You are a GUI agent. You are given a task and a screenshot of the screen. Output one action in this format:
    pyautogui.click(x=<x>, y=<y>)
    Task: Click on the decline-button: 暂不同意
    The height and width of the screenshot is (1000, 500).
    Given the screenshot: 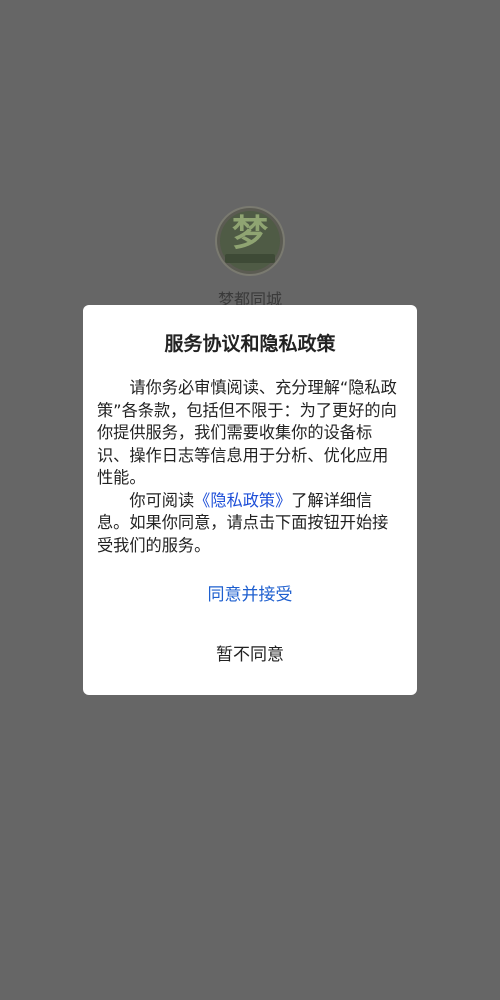 What is the action you would take?
    pyautogui.click(x=250, y=655)
    